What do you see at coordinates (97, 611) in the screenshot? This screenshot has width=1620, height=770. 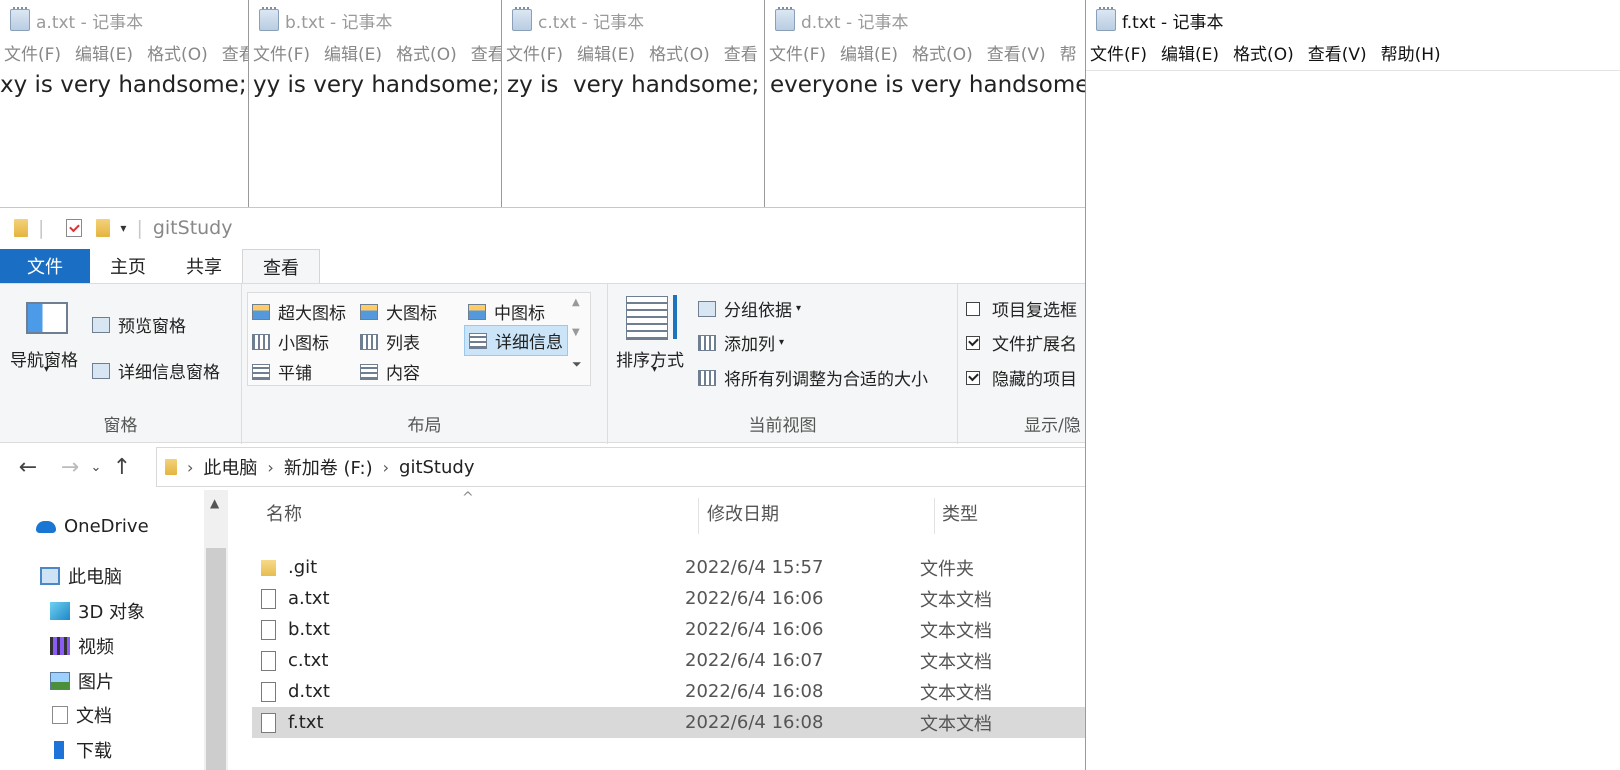 I see `nav-item-3d-objects: 3D 对象` at bounding box center [97, 611].